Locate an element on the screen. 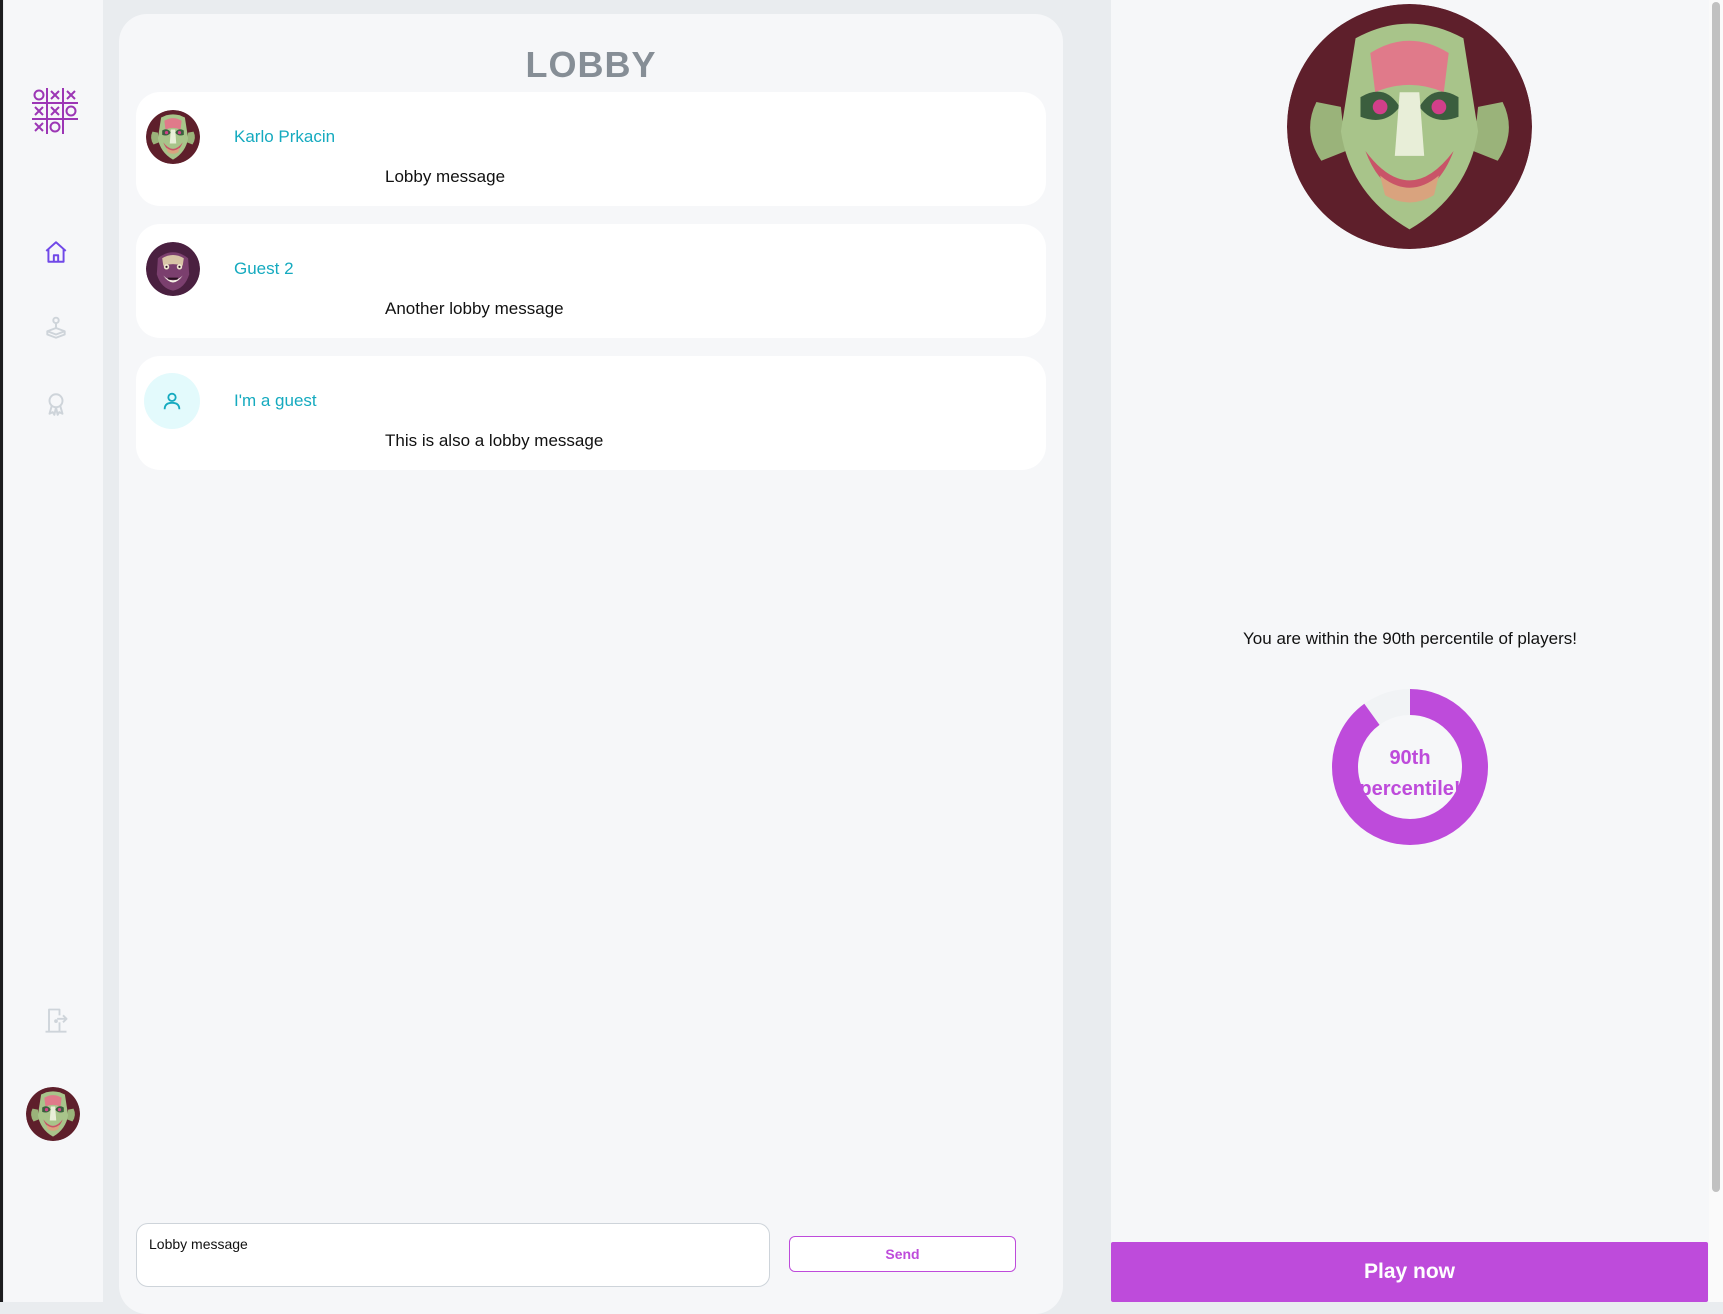 The width and height of the screenshot is (1723, 1314). award-icon is located at coordinates (56, 406).